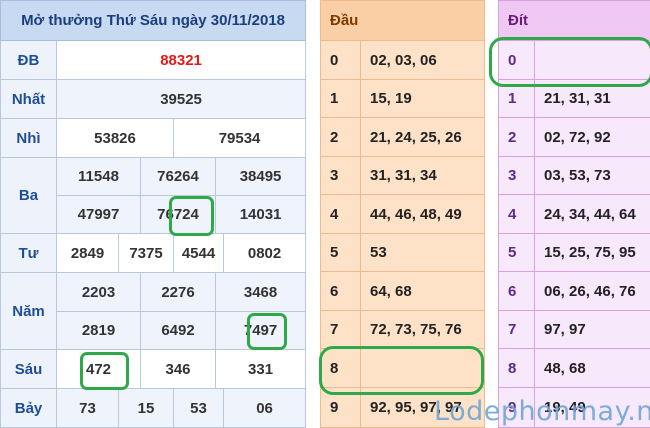  I want to click on dit-key: 4, so click(517, 214).